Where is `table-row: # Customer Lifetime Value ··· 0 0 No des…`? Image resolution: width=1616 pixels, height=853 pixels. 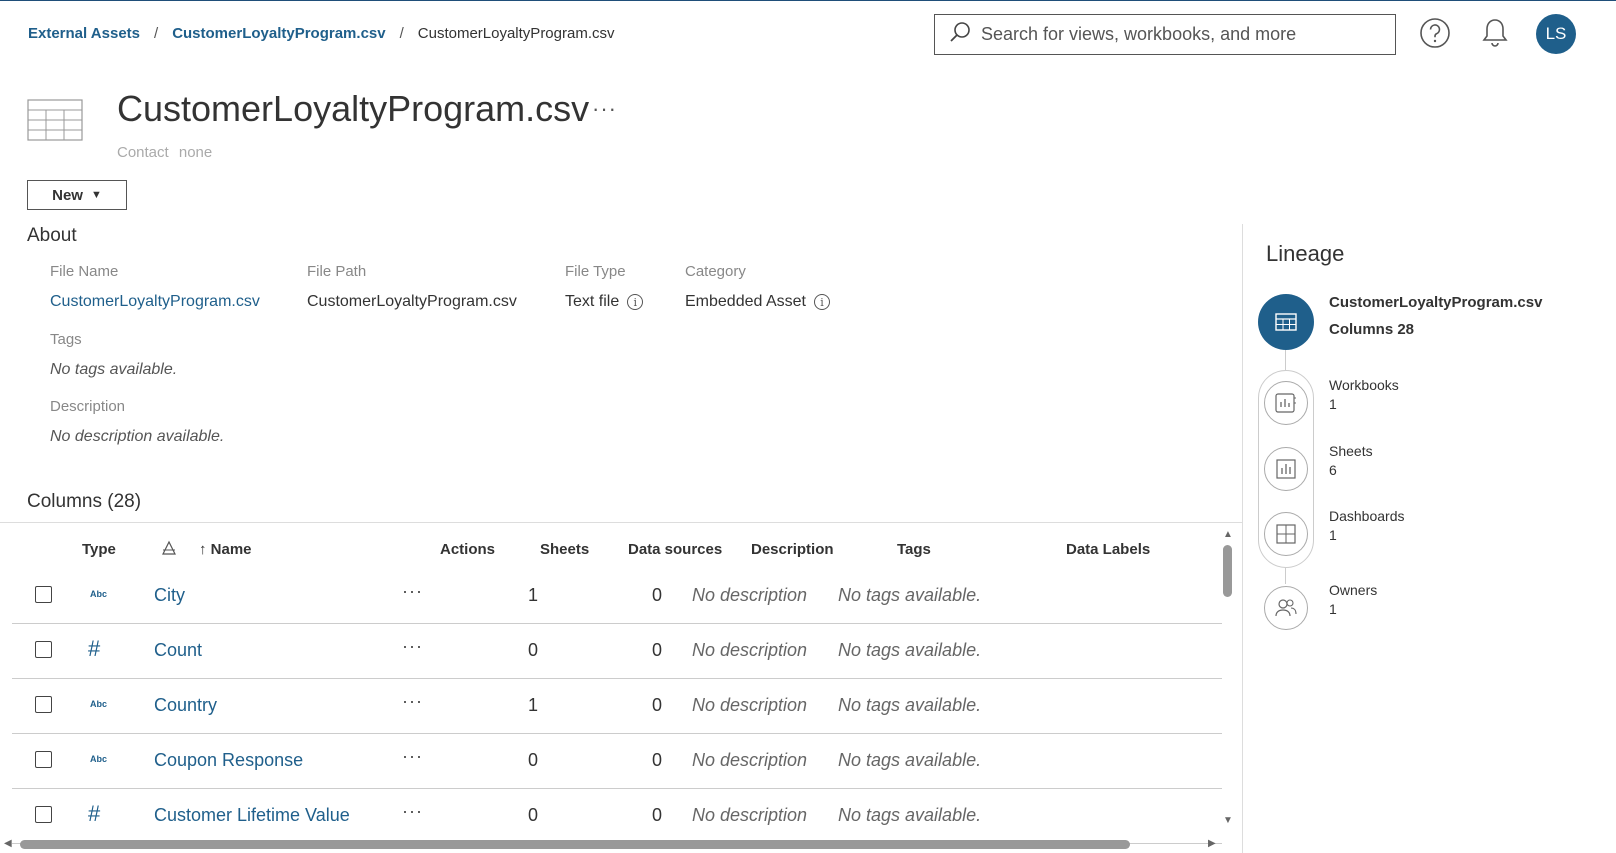
table-row: # Customer Lifetime Value ··· 0 0 No des… is located at coordinates (617, 816).